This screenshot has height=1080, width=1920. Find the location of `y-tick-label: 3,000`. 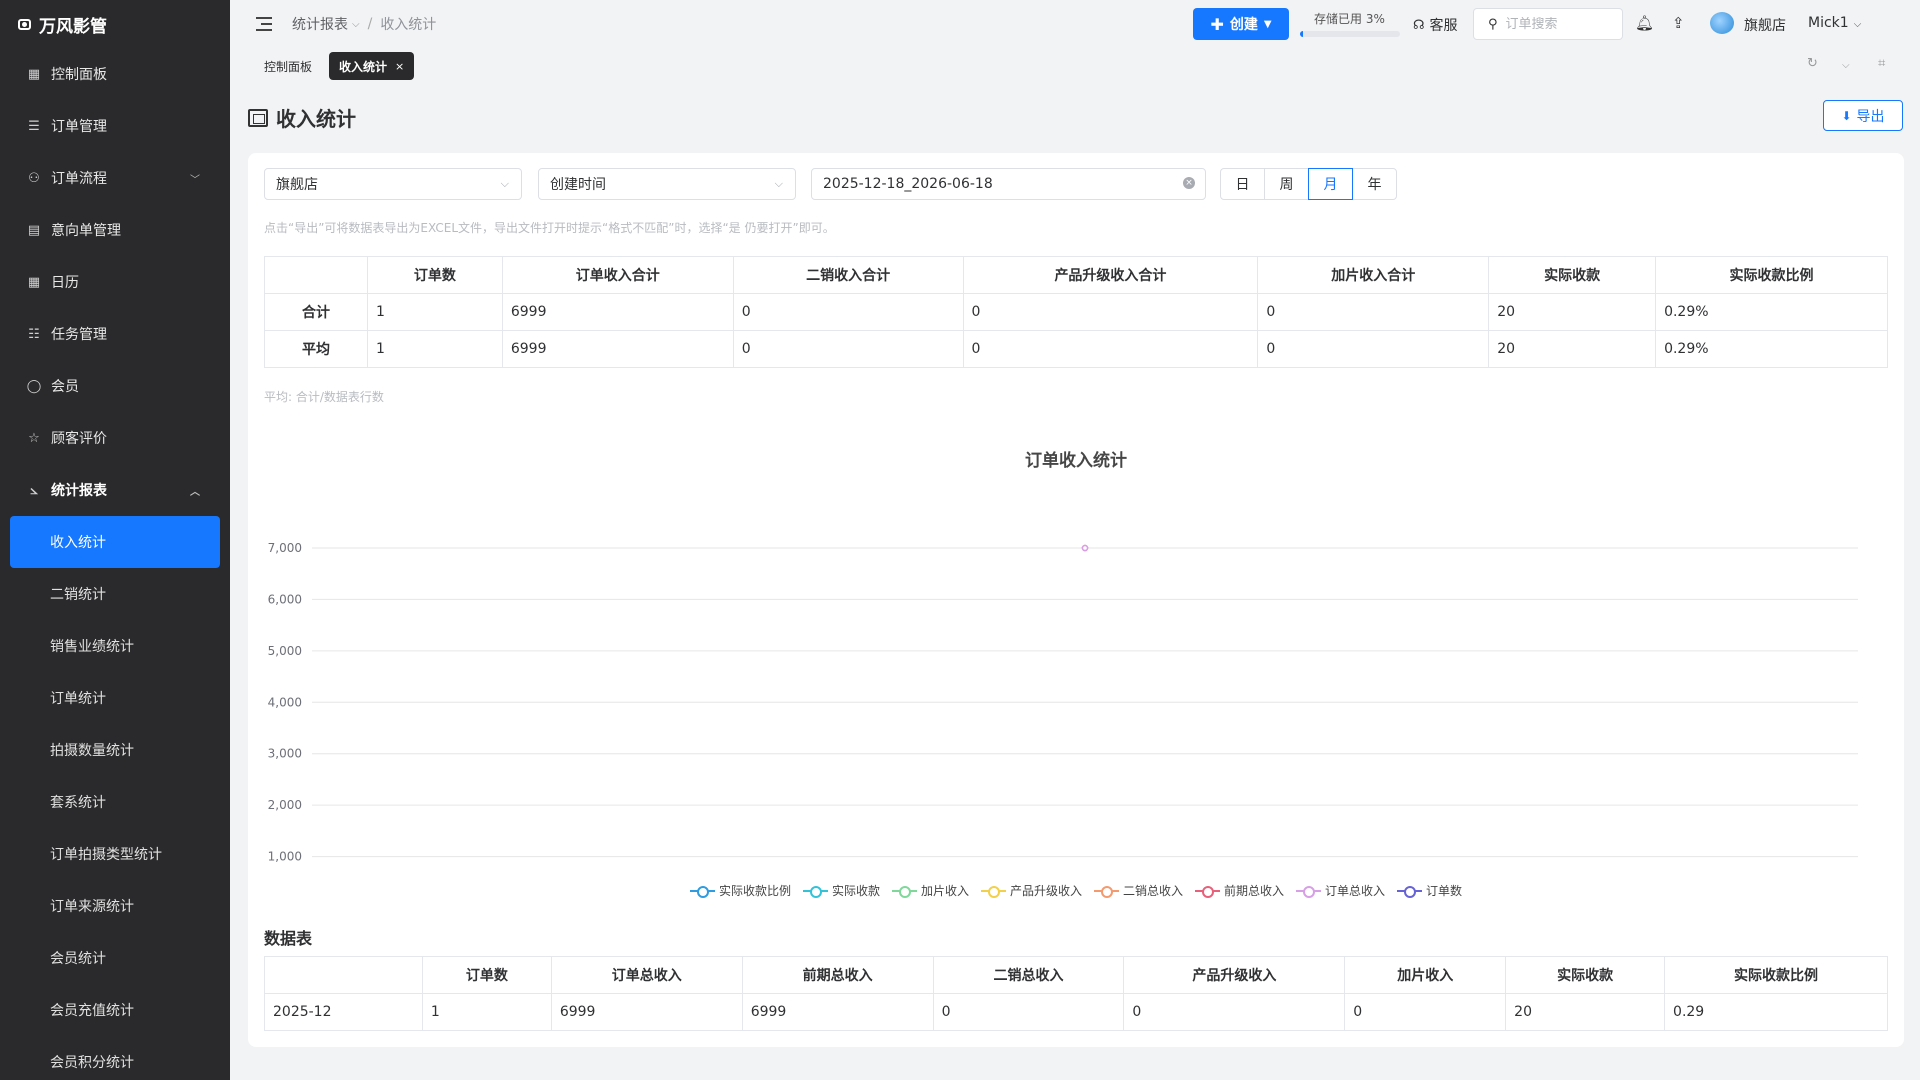

y-tick-label: 3,000 is located at coordinates (285, 754).